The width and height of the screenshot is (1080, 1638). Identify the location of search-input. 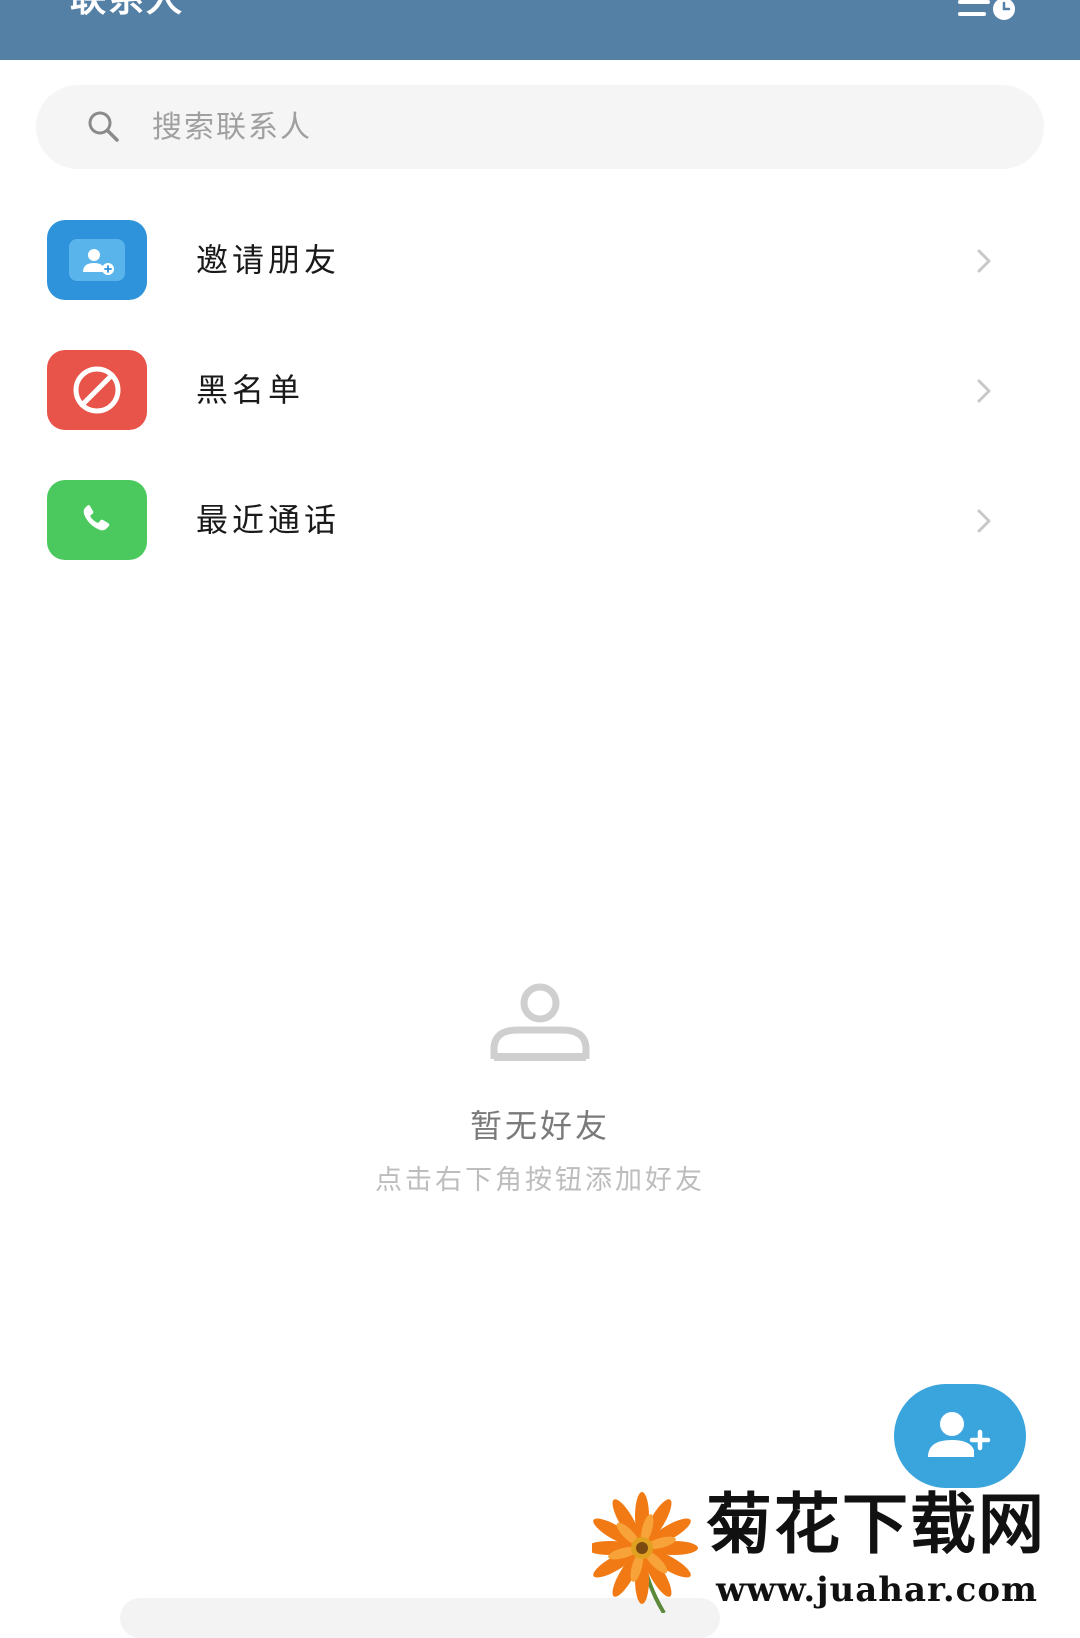
(572, 127).